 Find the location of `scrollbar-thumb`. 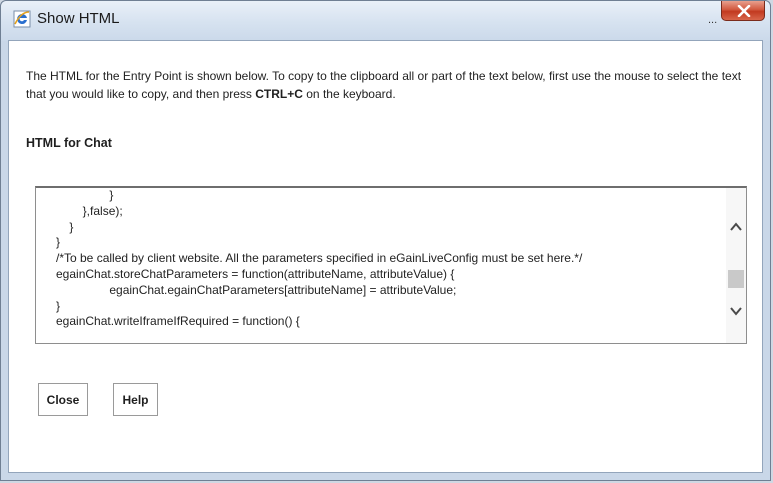

scrollbar-thumb is located at coordinates (736, 279).